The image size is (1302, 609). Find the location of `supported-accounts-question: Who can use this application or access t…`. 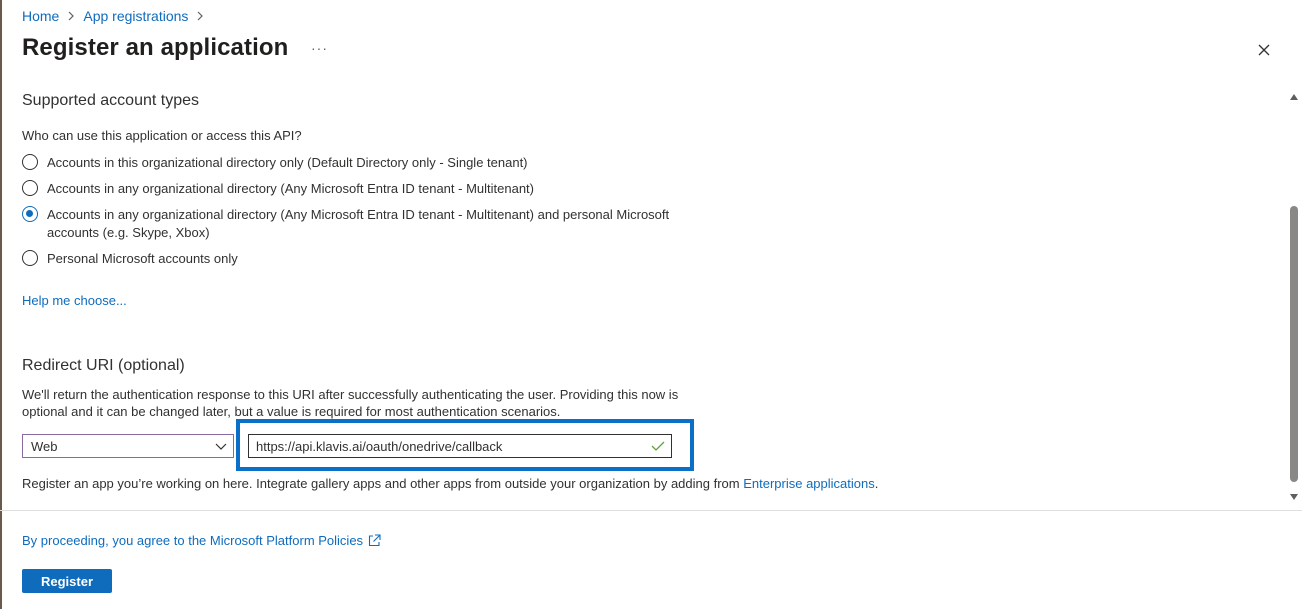

supported-accounts-question: Who can use this application or access t… is located at coordinates (162, 135).